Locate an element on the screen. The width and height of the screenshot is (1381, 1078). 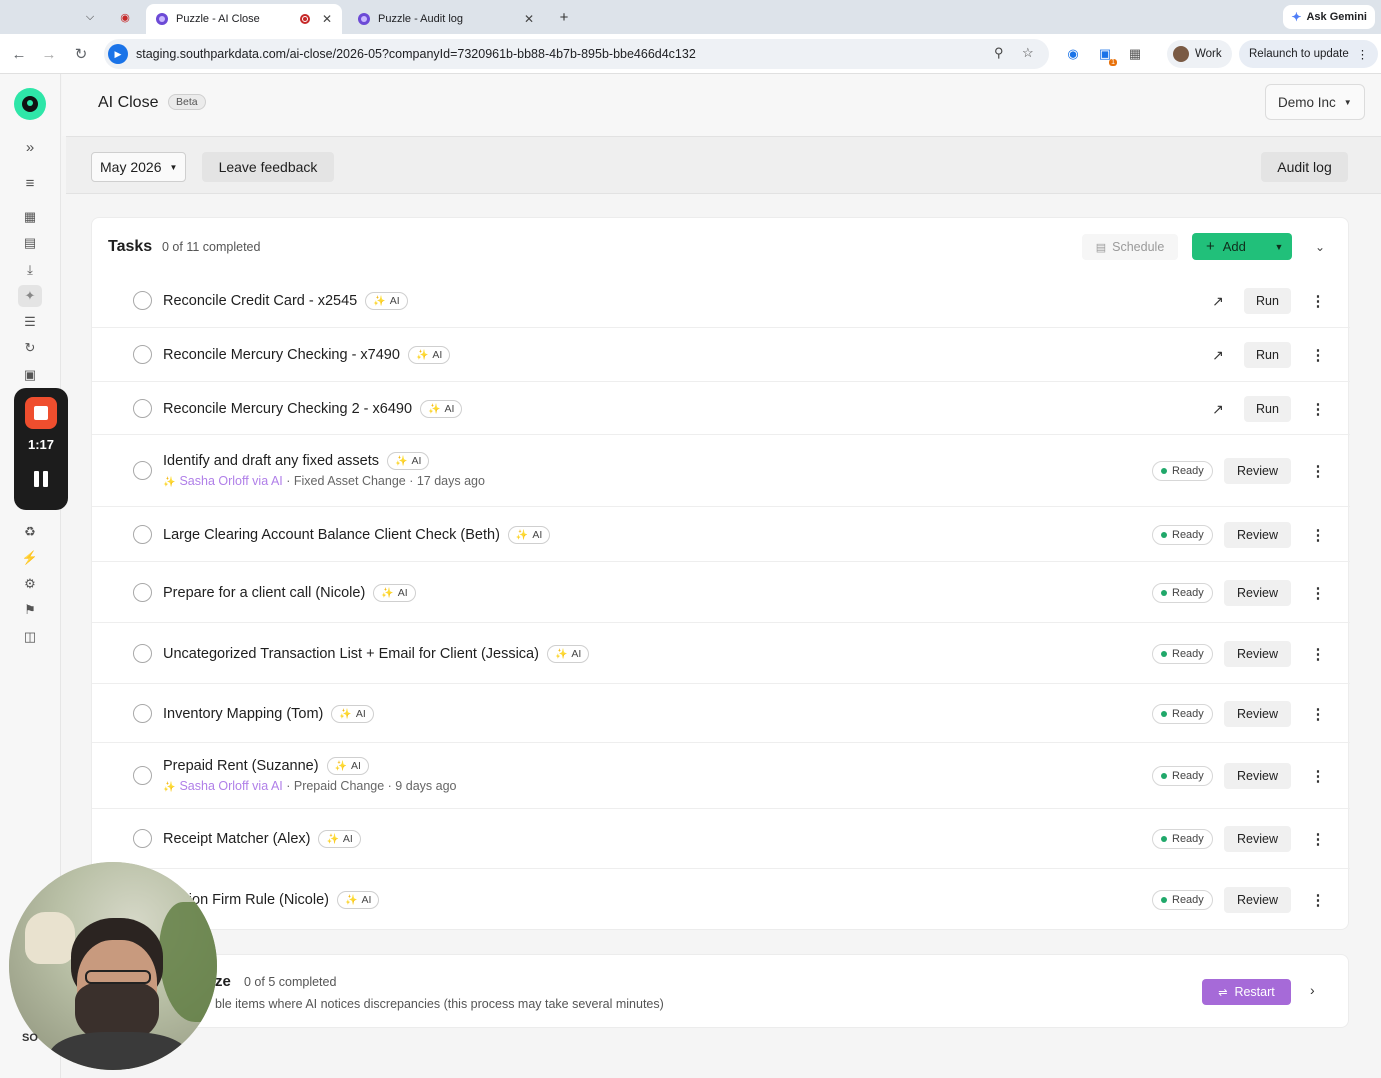
sync-icon: ↻ is located at coordinates (30, 348).